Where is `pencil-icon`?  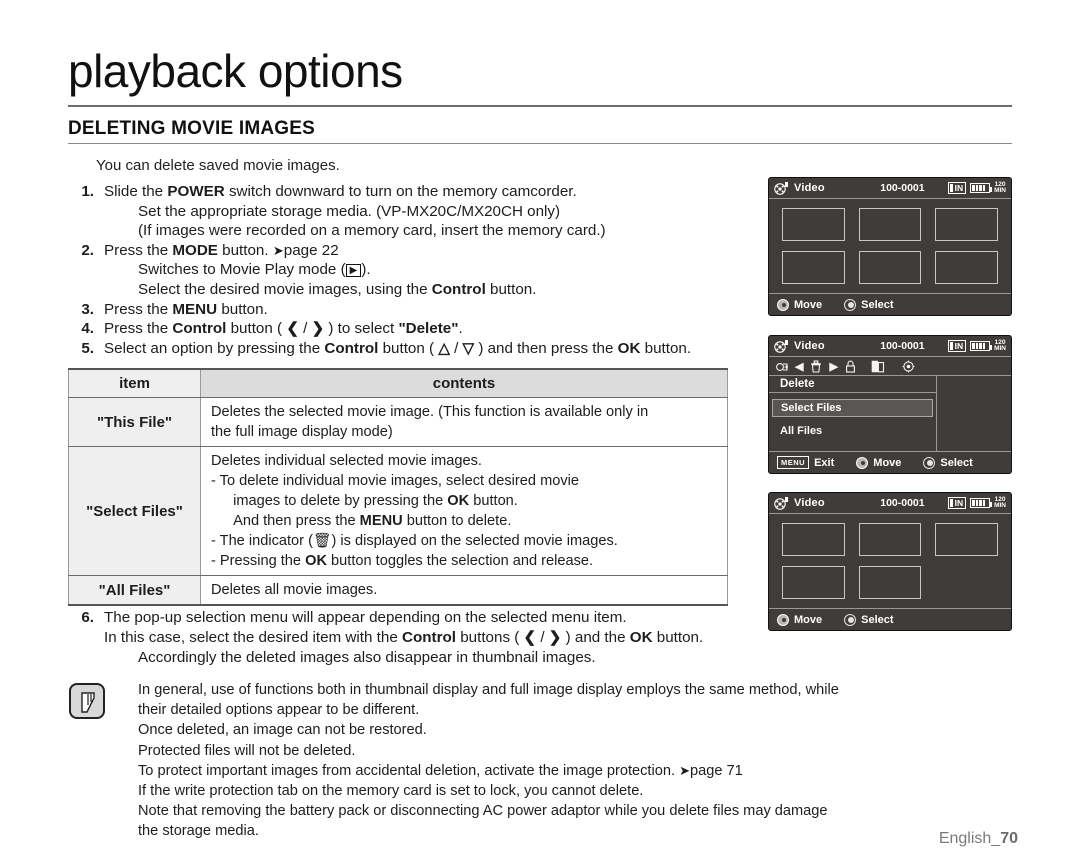
pencil-icon is located at coordinates (88, 702).